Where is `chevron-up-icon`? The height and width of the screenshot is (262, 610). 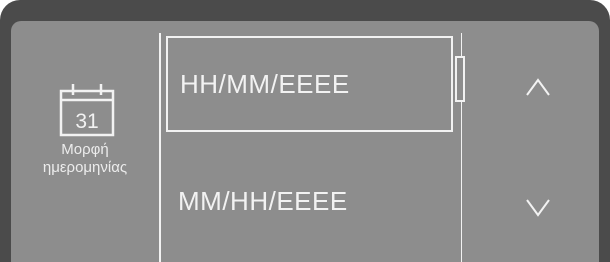 chevron-up-icon is located at coordinates (538, 87).